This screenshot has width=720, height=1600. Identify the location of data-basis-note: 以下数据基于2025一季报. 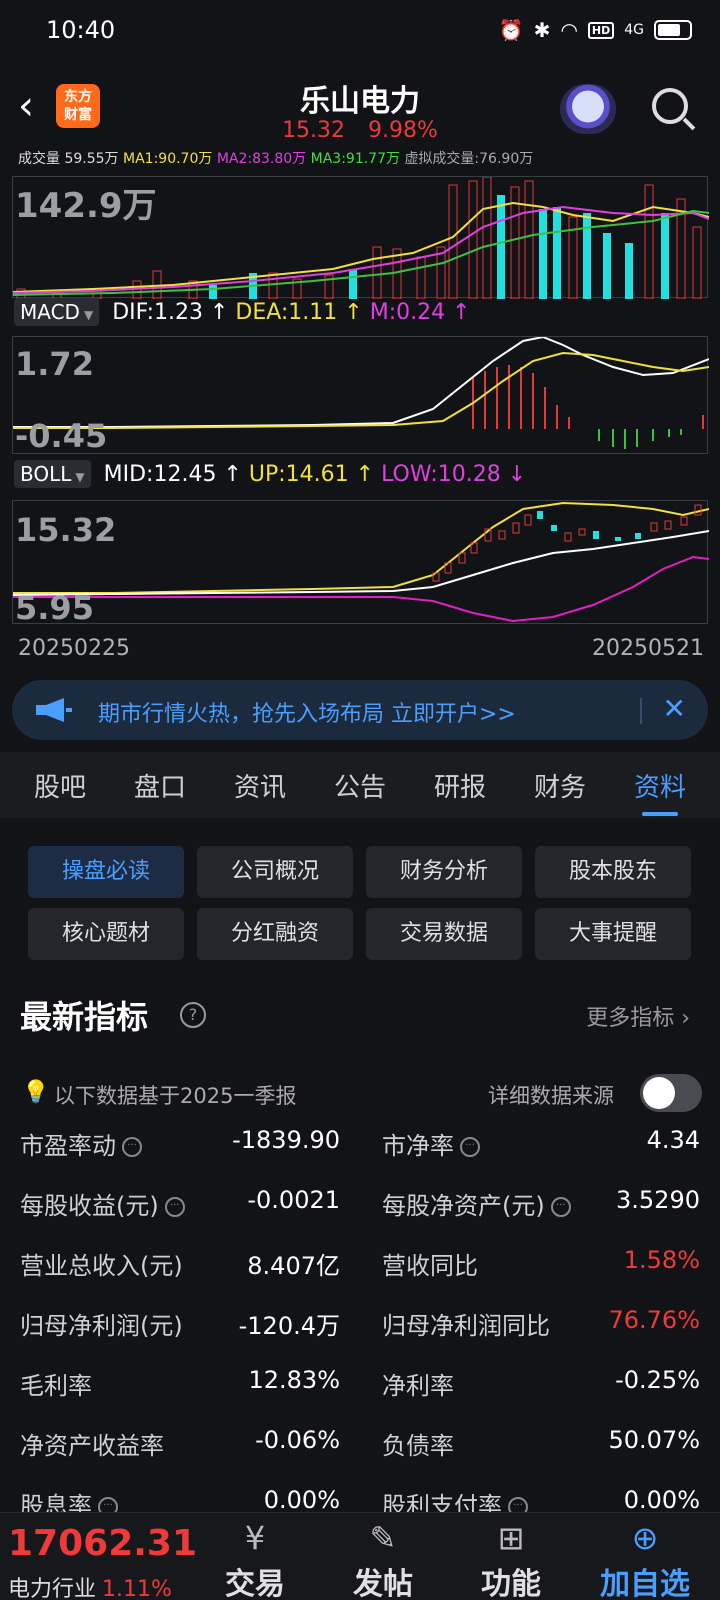
(175, 1096).